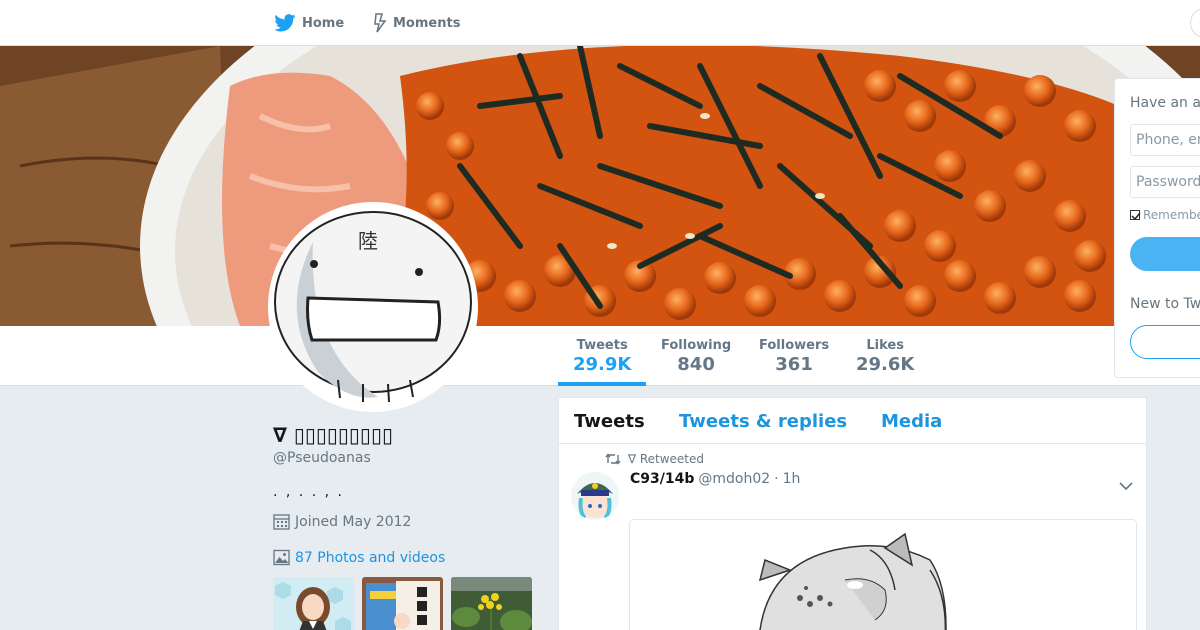 The height and width of the screenshot is (630, 1200). I want to click on retweet-context: ∇ Retweeted, so click(654, 459).